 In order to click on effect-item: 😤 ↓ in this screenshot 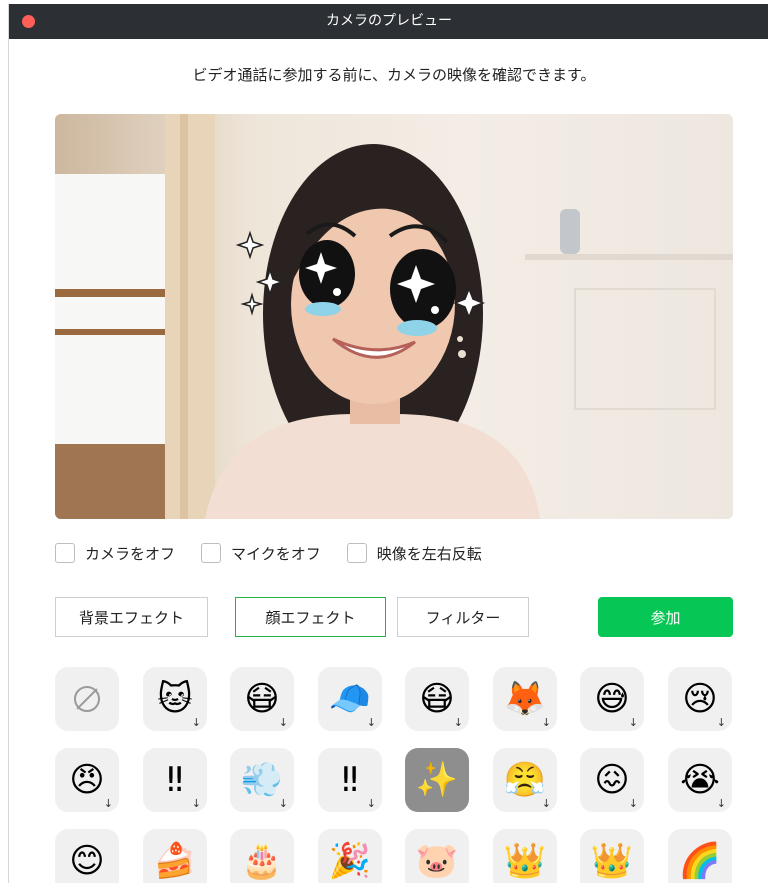, I will do `click(525, 780)`.